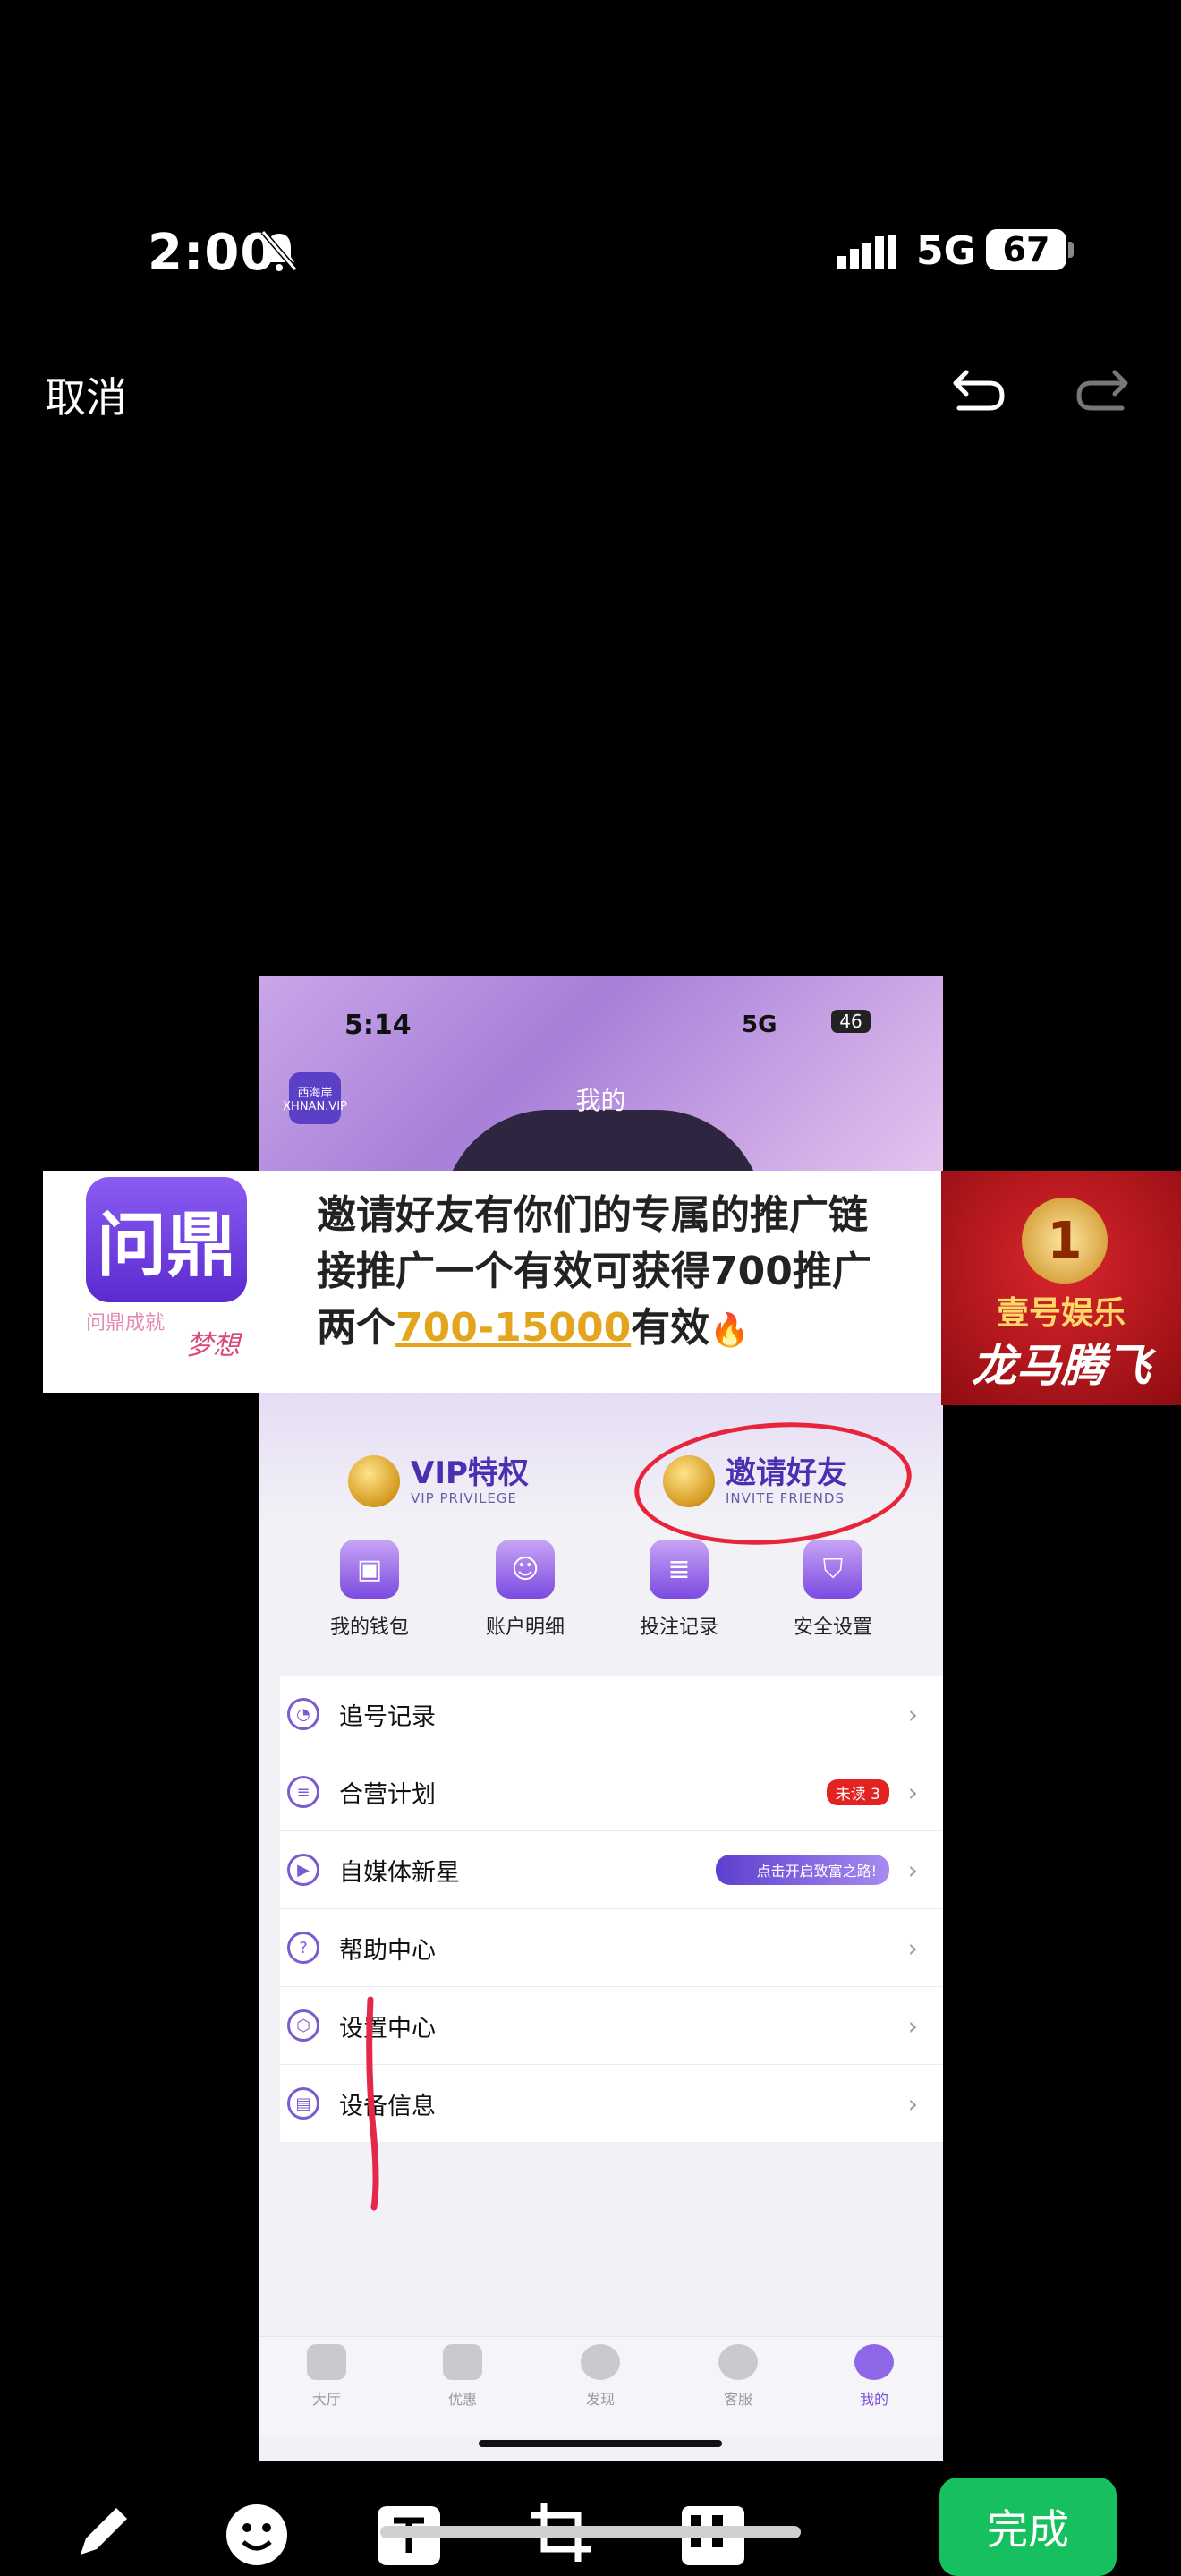 The width and height of the screenshot is (1181, 2576). I want to click on records-icon: ≣, so click(679, 1569).